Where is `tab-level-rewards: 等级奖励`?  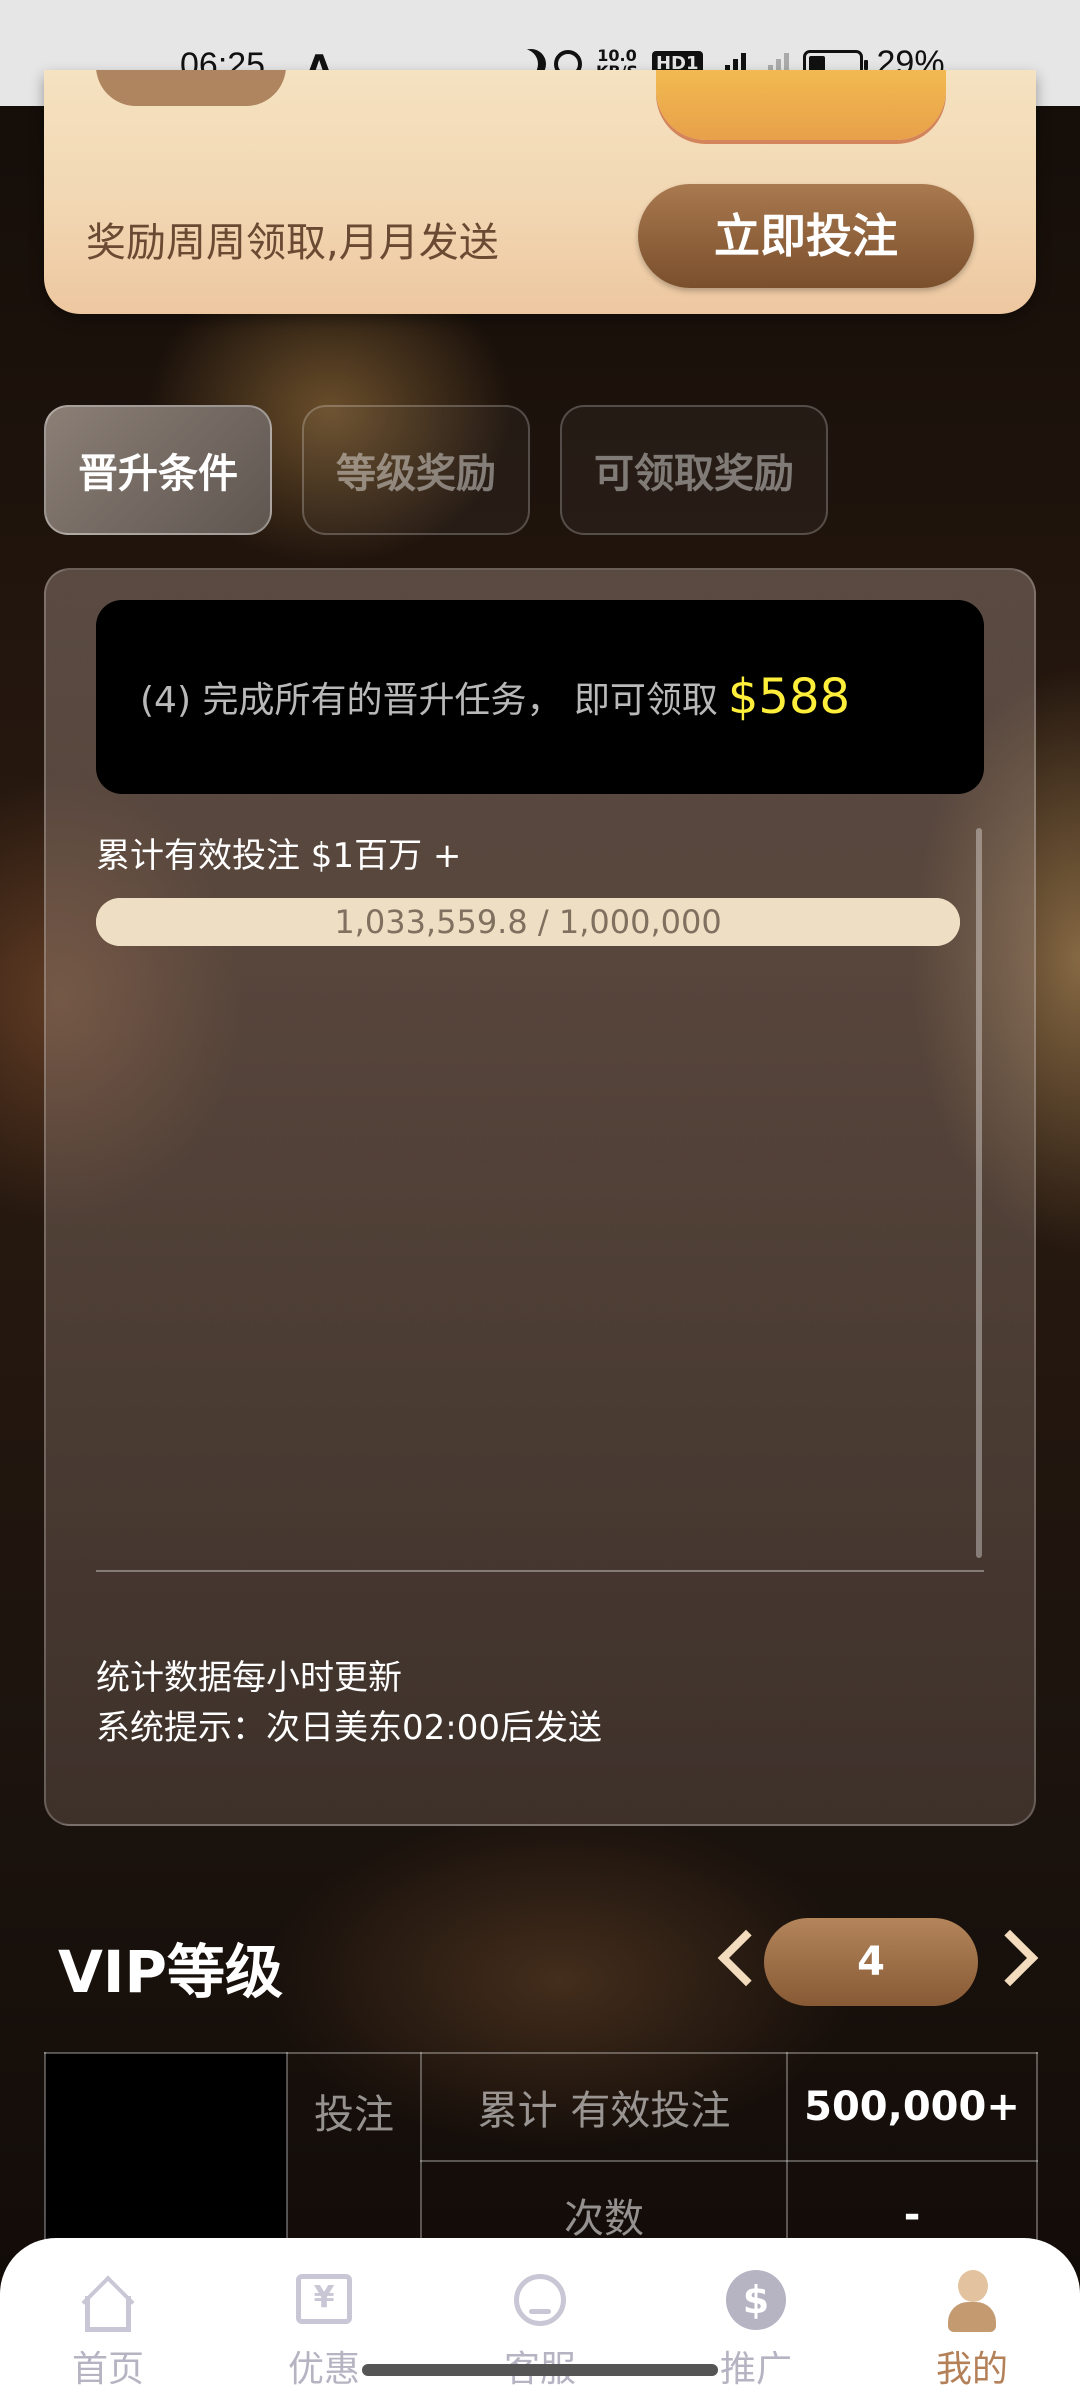
tab-level-rewards: 等级奖励 is located at coordinates (416, 470).